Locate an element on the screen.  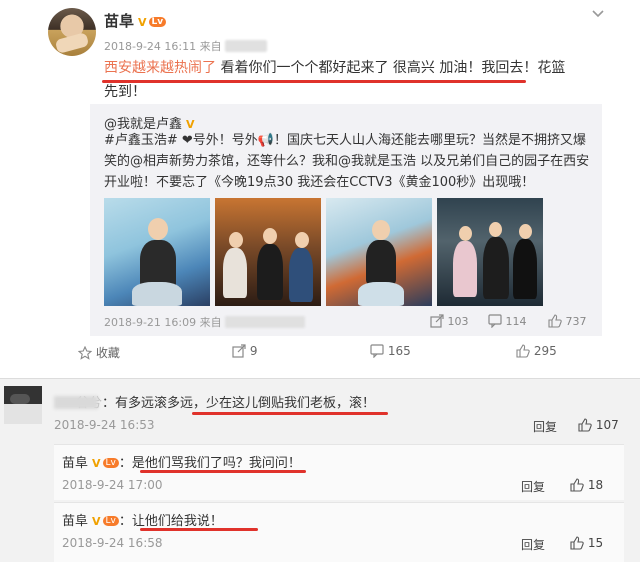
comment-1: 谷兮：有多远滚多远，少在这儿倒贴我们老板，滚！ is located at coordinates (214, 401).